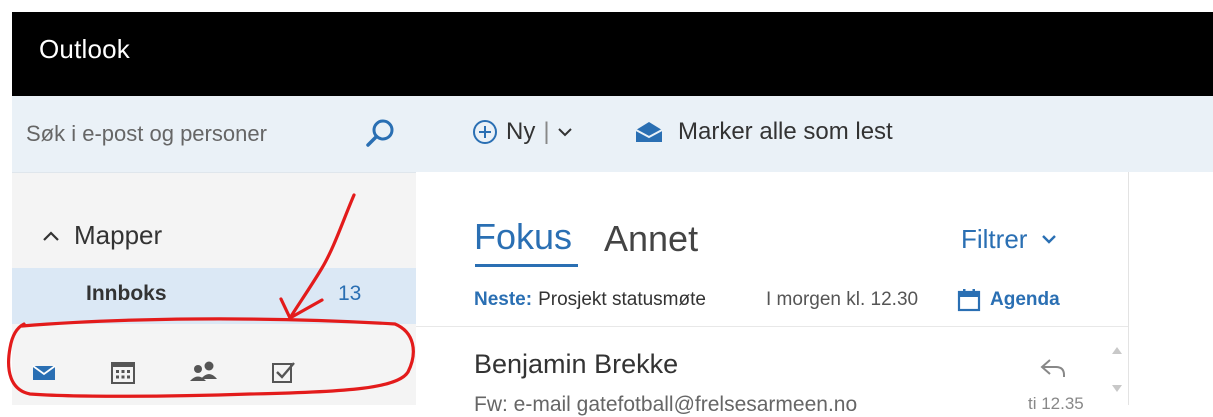 The height and width of the screenshot is (417, 1213). What do you see at coordinates (1117, 369) in the screenshot?
I see `scrollbar` at bounding box center [1117, 369].